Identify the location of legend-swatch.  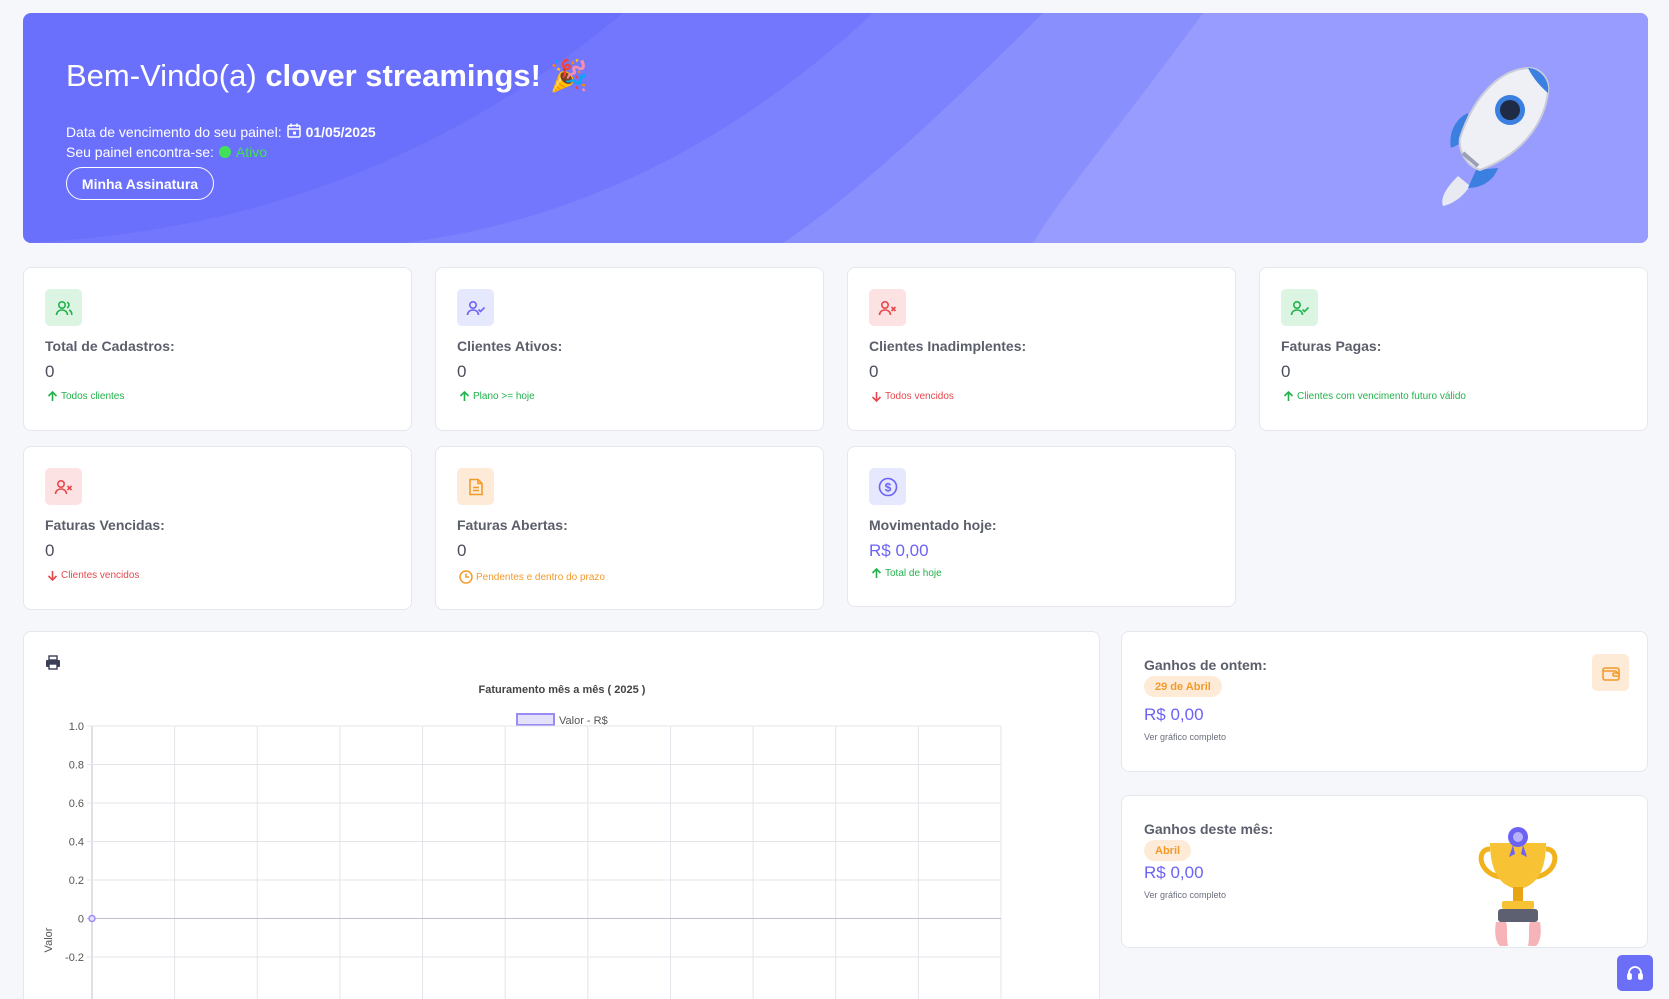
(535, 719).